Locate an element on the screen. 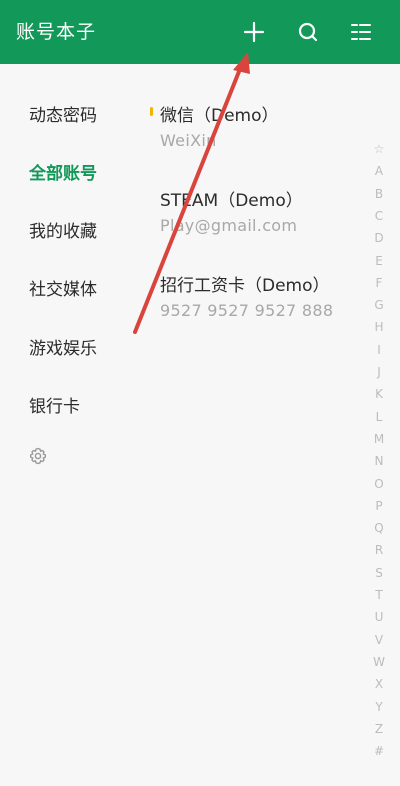  index-letter: R is located at coordinates (379, 550).